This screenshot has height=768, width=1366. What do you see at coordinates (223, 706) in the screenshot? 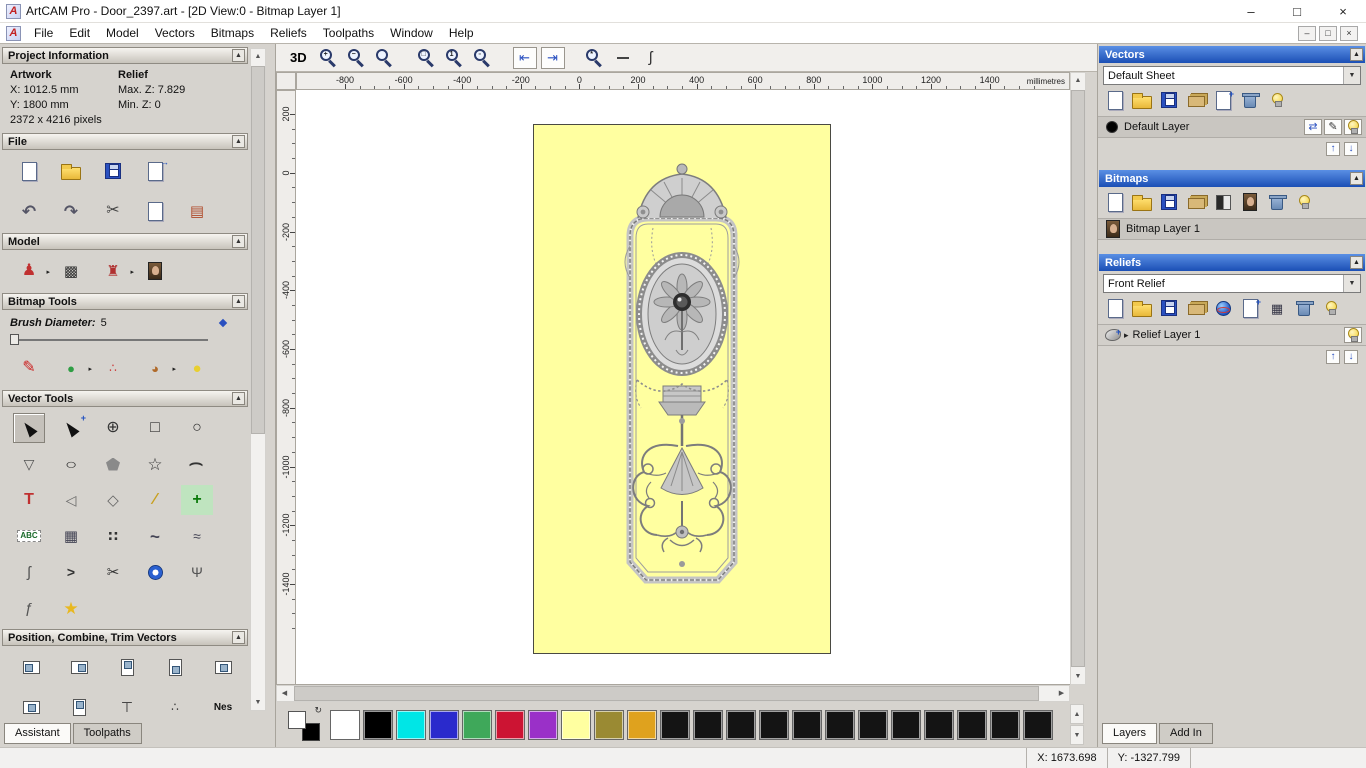
I see `nesting-icon: Nes` at bounding box center [223, 706].